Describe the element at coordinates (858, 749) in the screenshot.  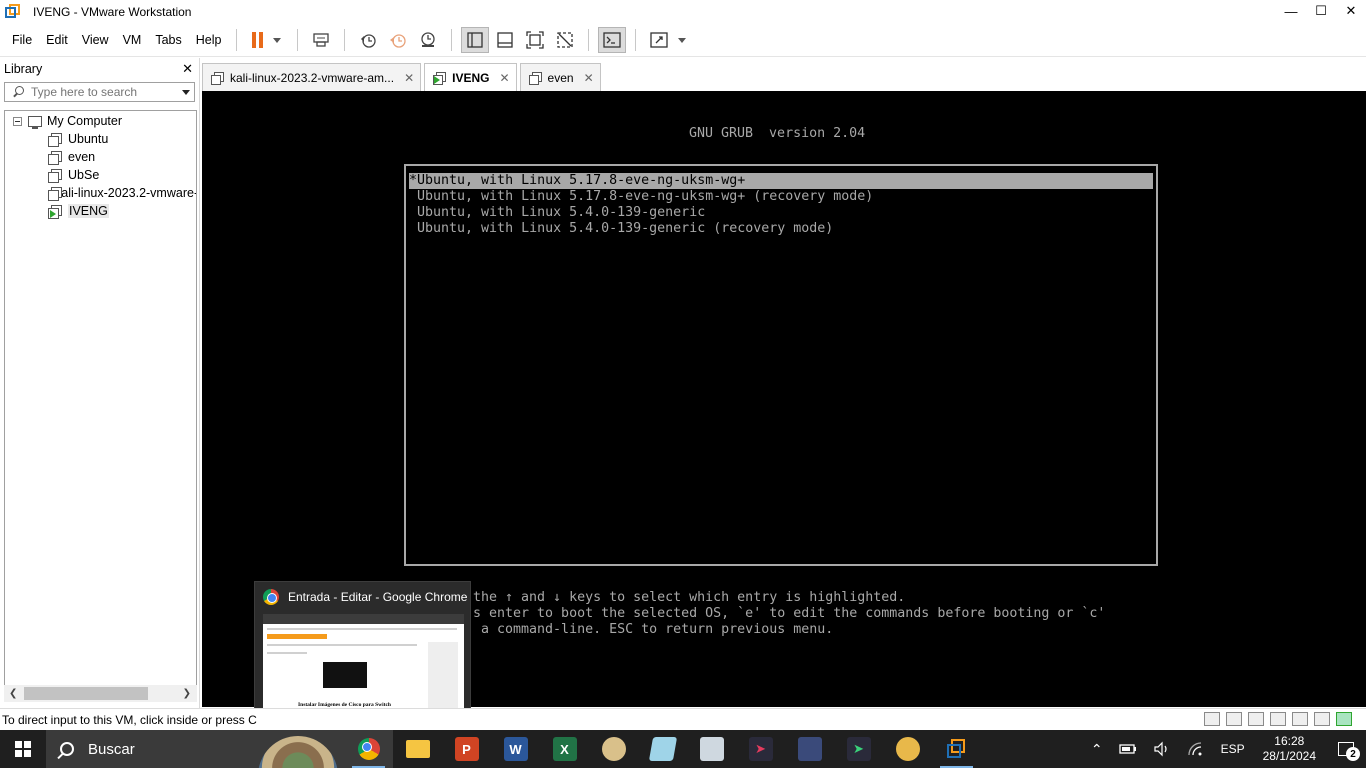
I see `taskbar-app-arrow-green: ➤` at that location.